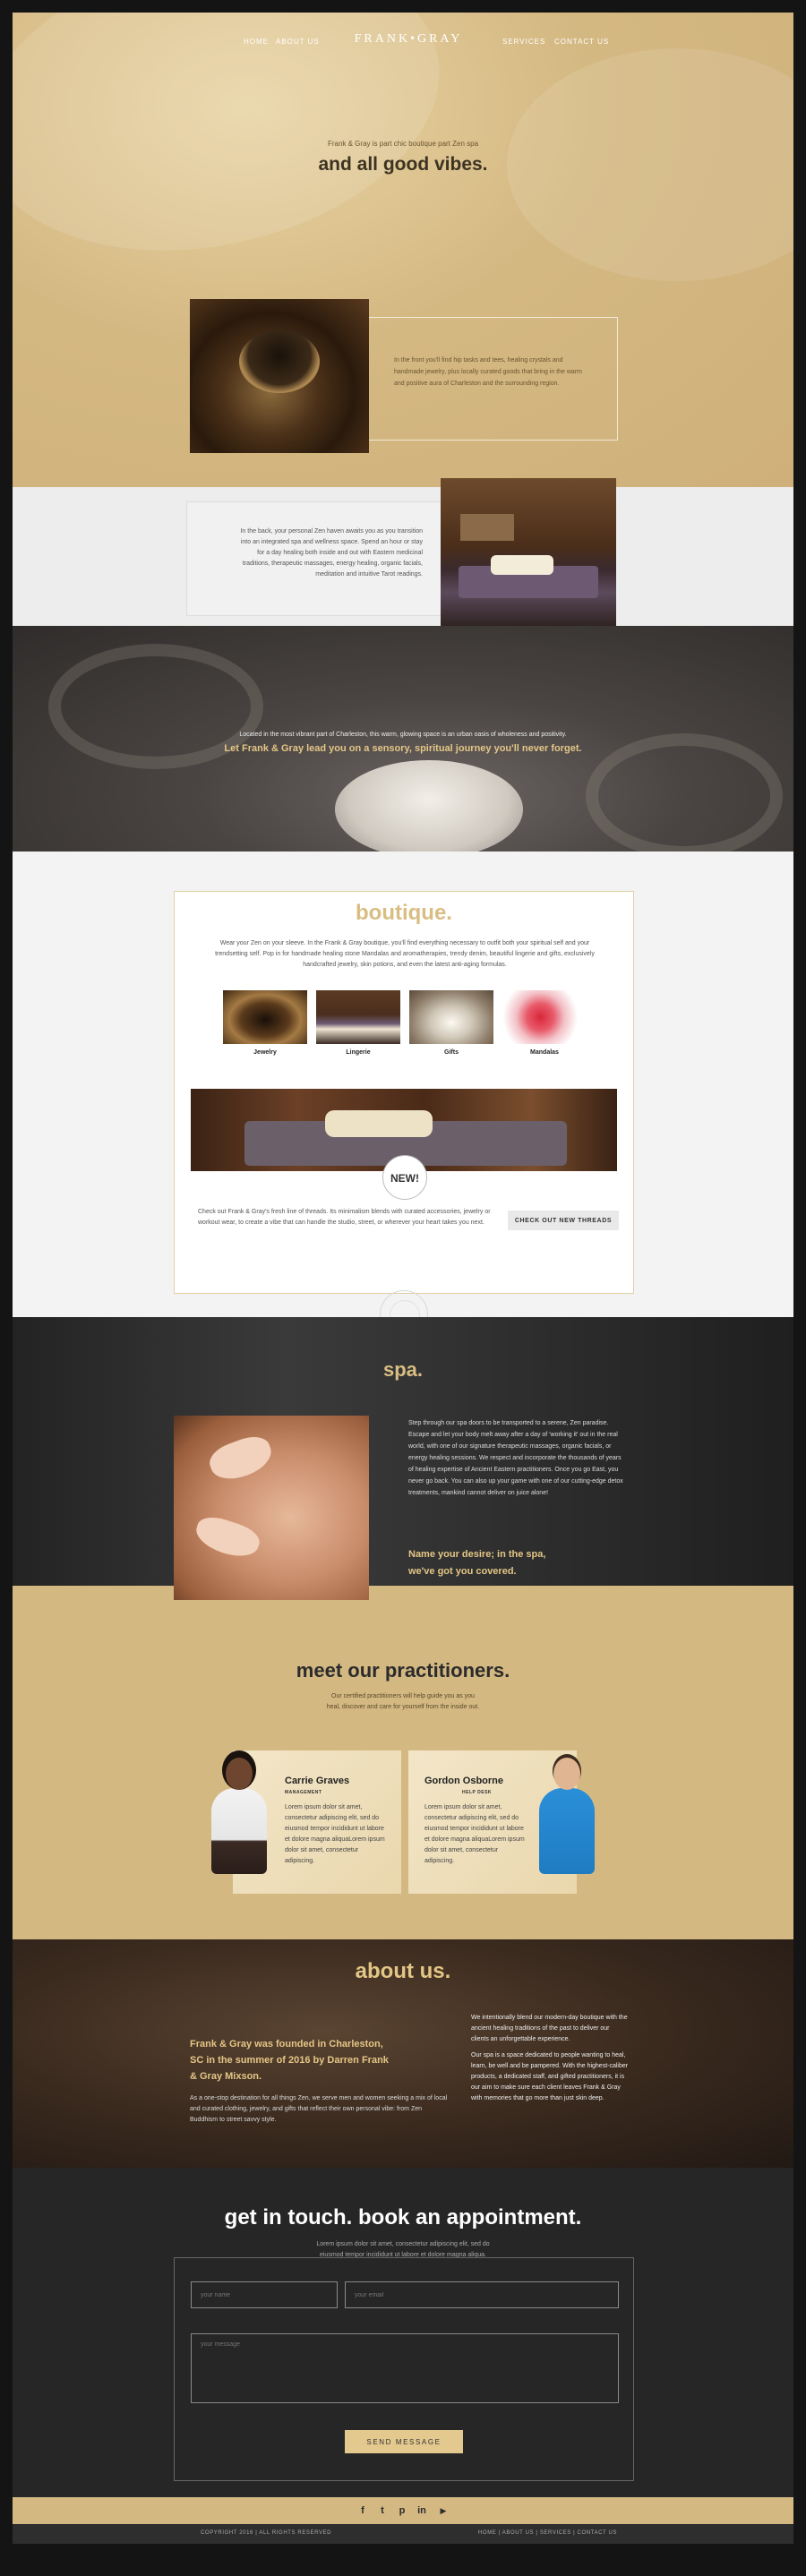 This screenshot has height=2576, width=806. Describe the element at coordinates (403, 1671) in the screenshot. I see `practitioners-title: meet our practitioners.` at that location.